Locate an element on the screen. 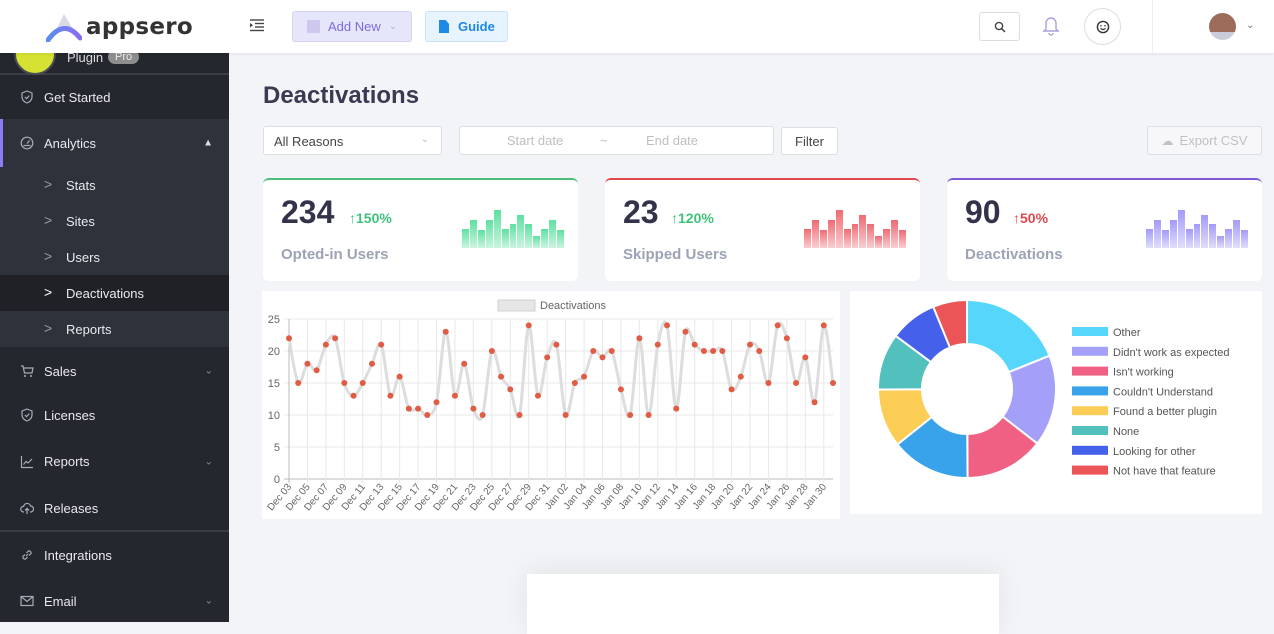 The width and height of the screenshot is (1274, 634). sidebar-subitem-users: > Users is located at coordinates (114, 257).